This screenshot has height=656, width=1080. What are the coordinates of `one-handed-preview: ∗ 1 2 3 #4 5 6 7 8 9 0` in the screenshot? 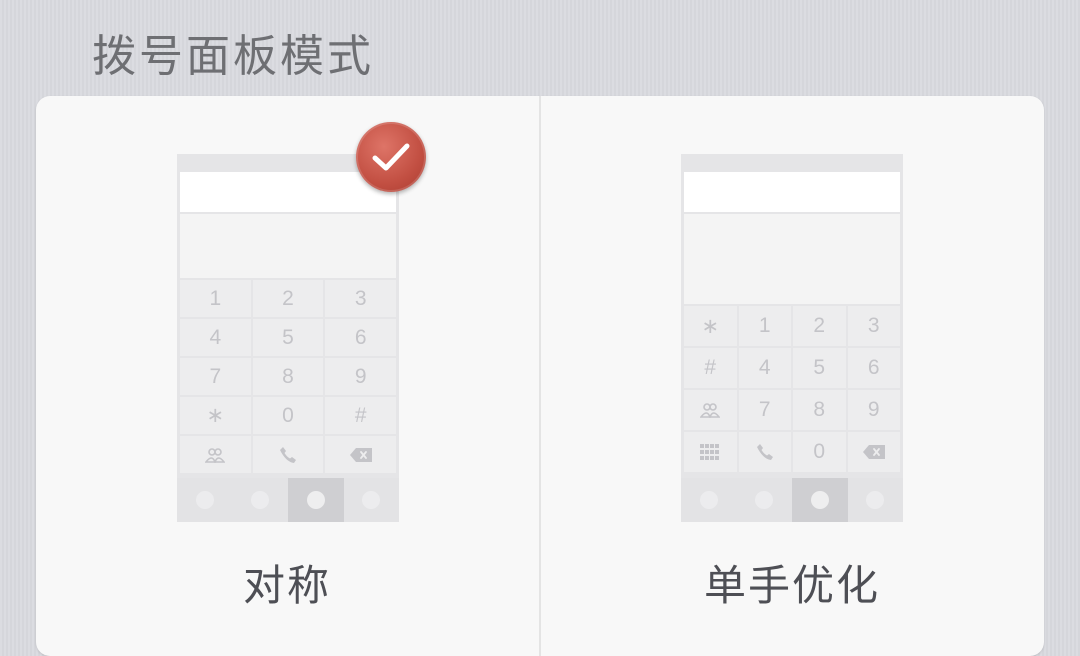 It's located at (792, 338).